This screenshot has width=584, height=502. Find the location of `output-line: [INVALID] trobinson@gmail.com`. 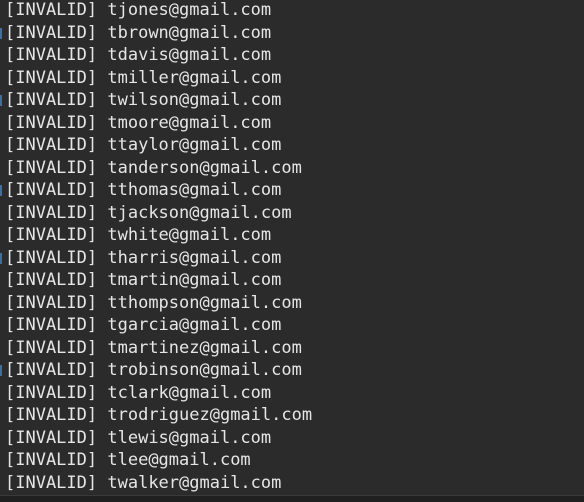

output-line: [INVALID] trobinson@gmail.com is located at coordinates (292, 370).